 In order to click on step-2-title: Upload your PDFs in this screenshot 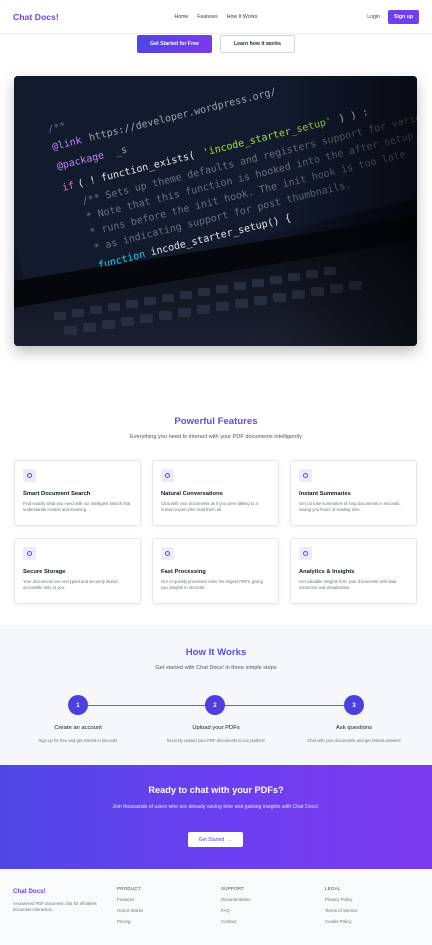, I will do `click(216, 728)`.